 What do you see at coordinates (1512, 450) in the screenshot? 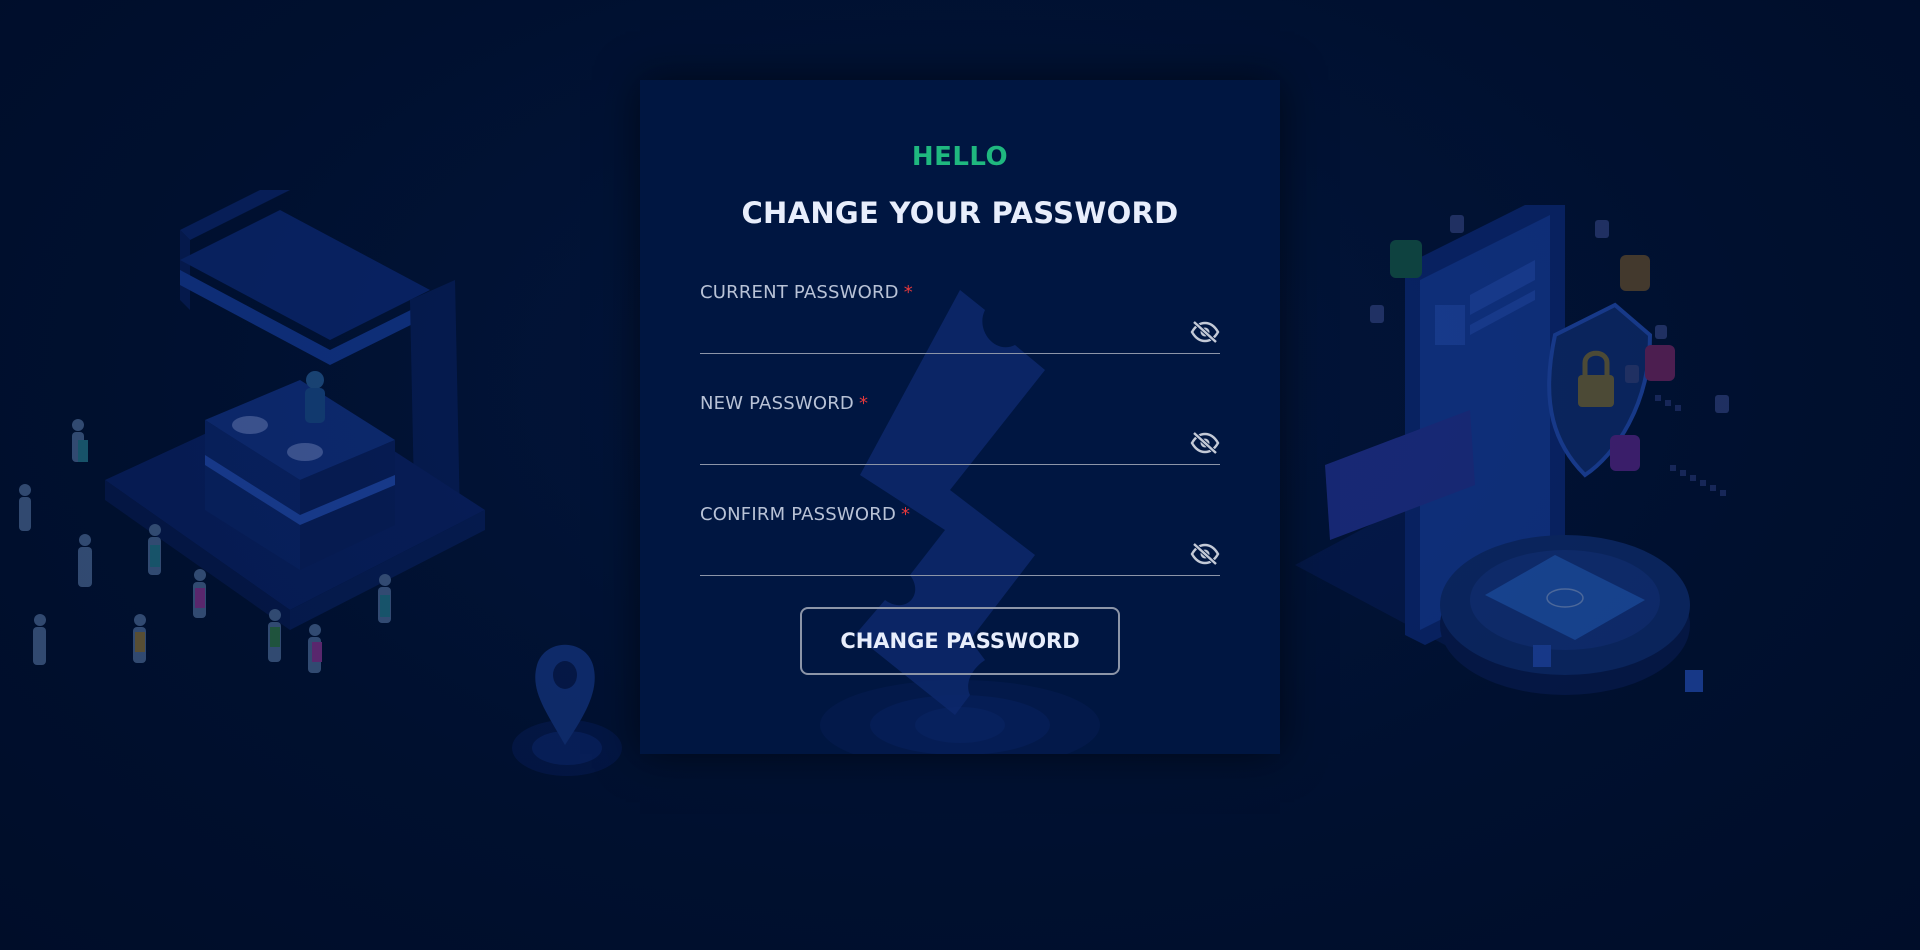
I see `security-stadium-illustration` at bounding box center [1512, 450].